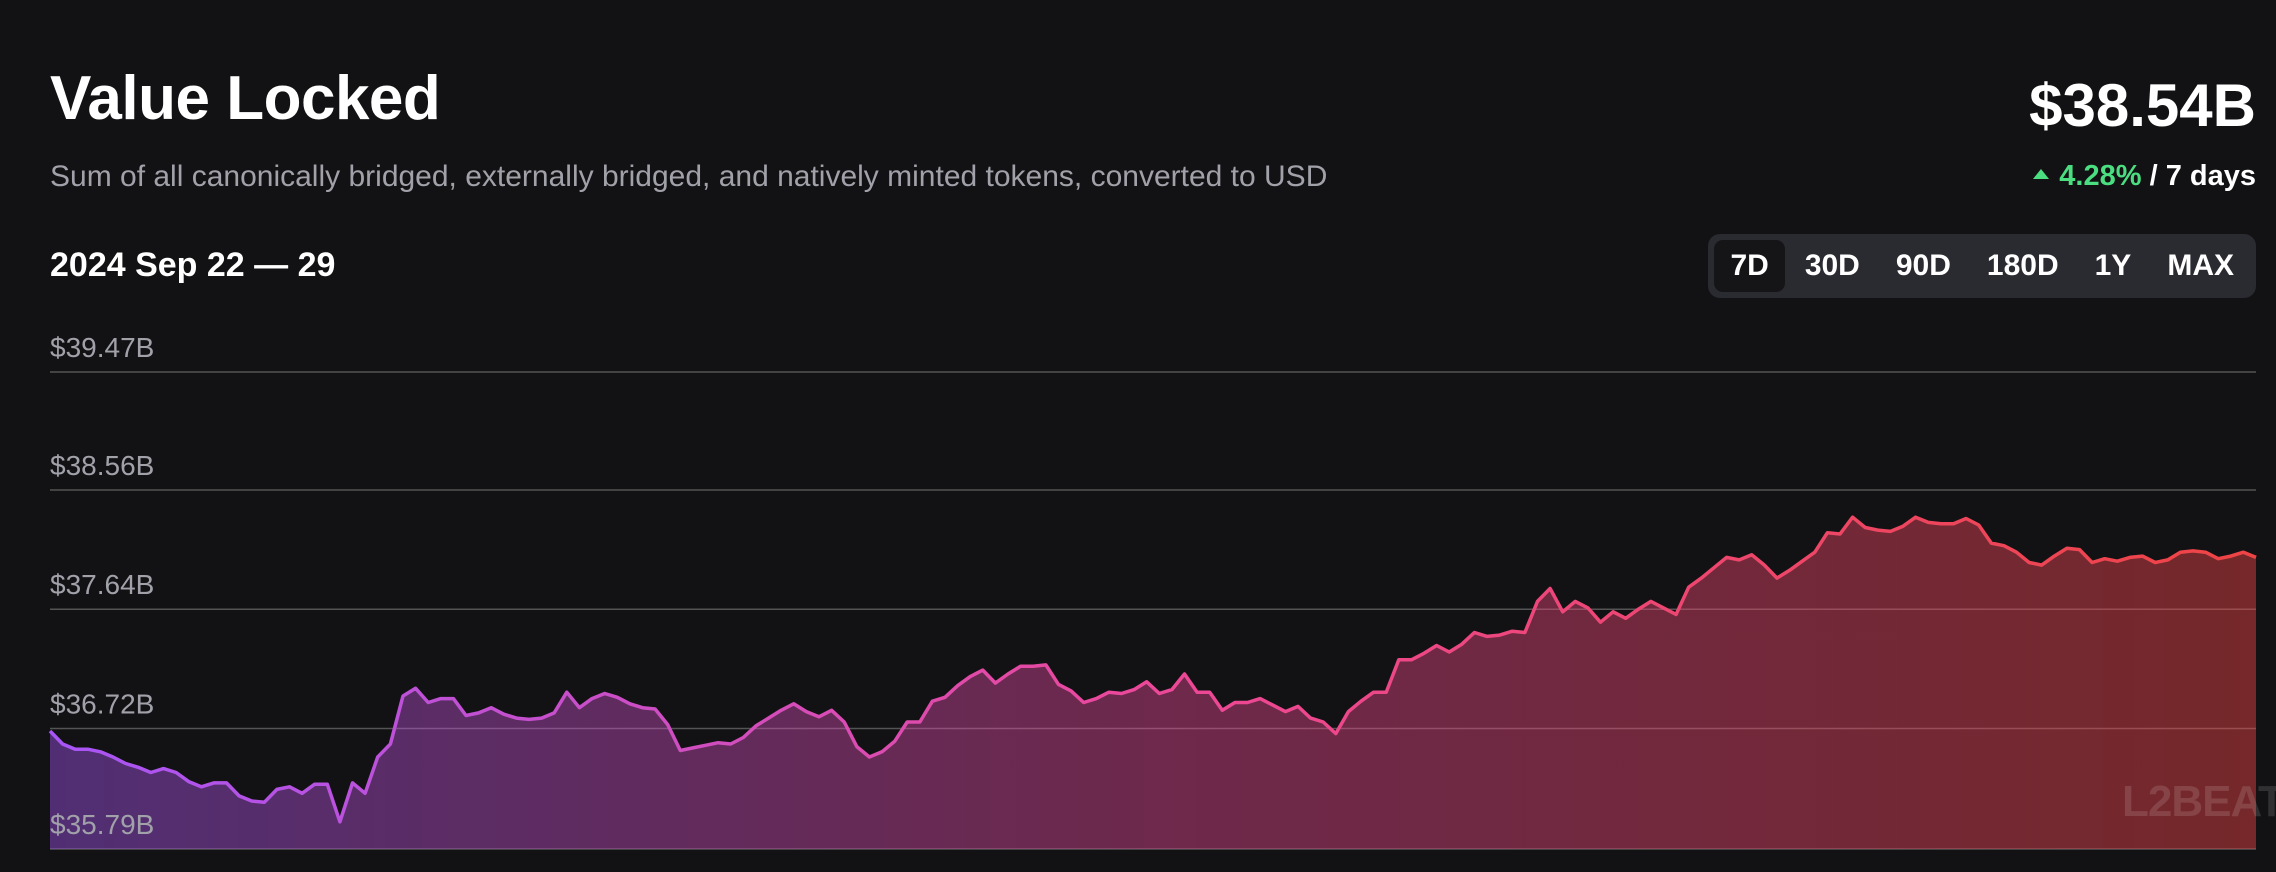 Image resolution: width=2276 pixels, height=872 pixels. What do you see at coordinates (2199, 801) in the screenshot?
I see `l2beat-watermark-logo: L2BEAT` at bounding box center [2199, 801].